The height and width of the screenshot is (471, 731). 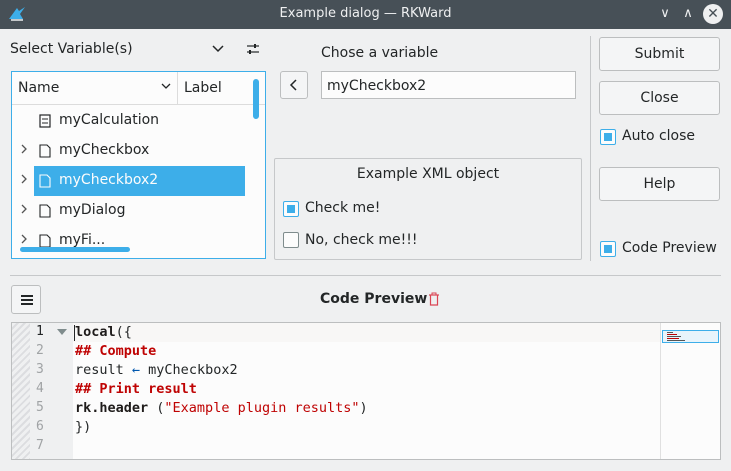 I want to click on maximize-icon: ∧, so click(x=688, y=14).